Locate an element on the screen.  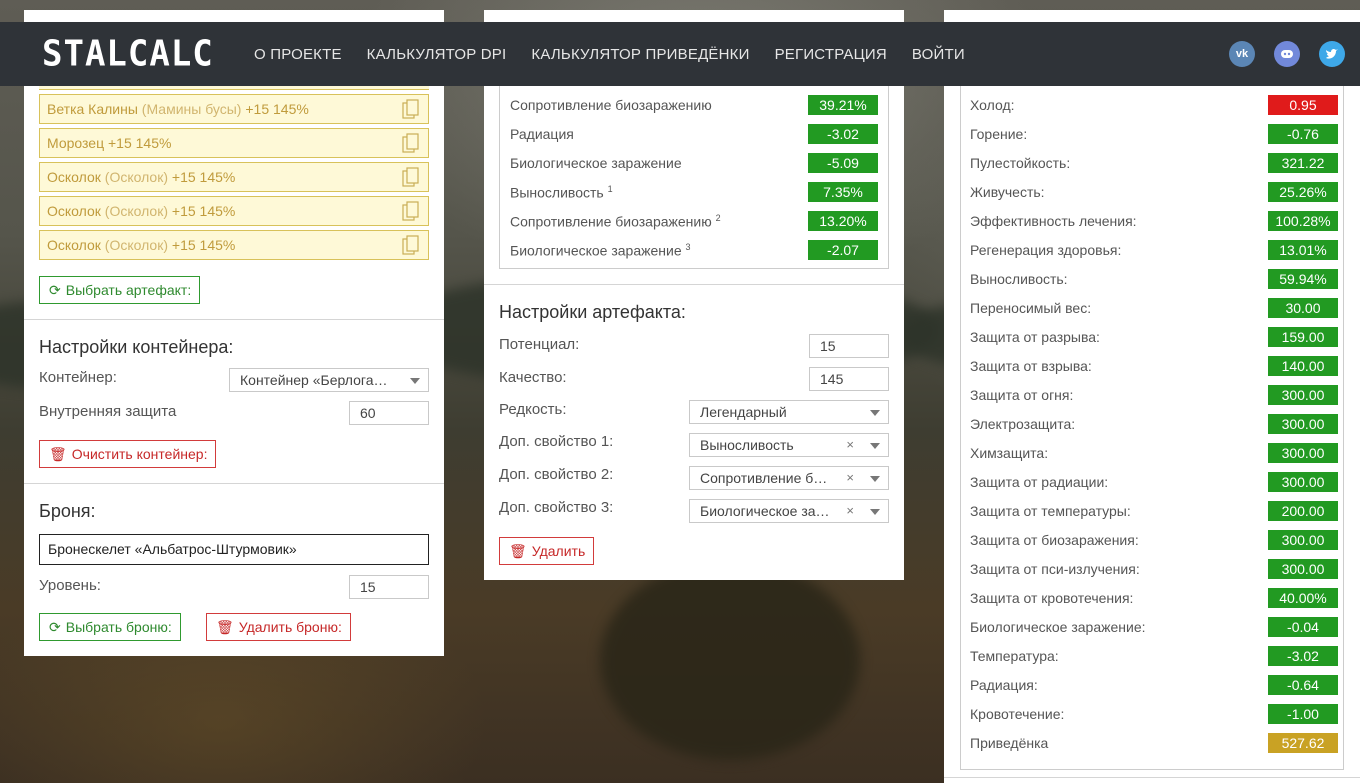
choose-armor-button: ⟳ Выбрать броню: is located at coordinates (110, 627).